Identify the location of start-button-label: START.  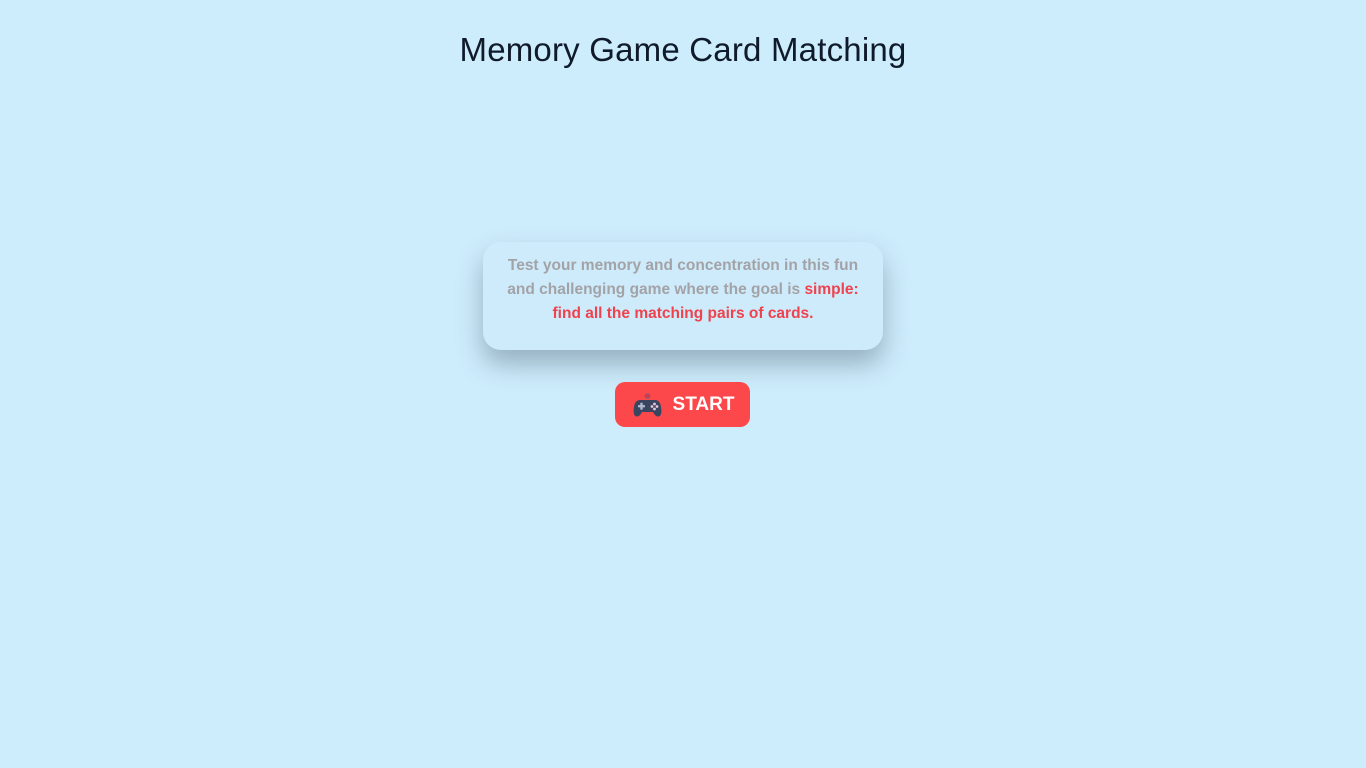
(703, 404).